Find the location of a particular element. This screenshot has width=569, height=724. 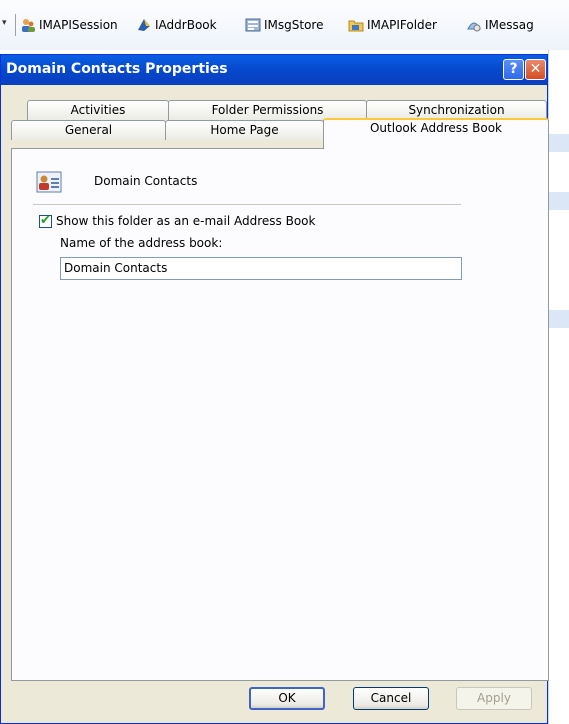

session-icon is located at coordinates (28, 25).